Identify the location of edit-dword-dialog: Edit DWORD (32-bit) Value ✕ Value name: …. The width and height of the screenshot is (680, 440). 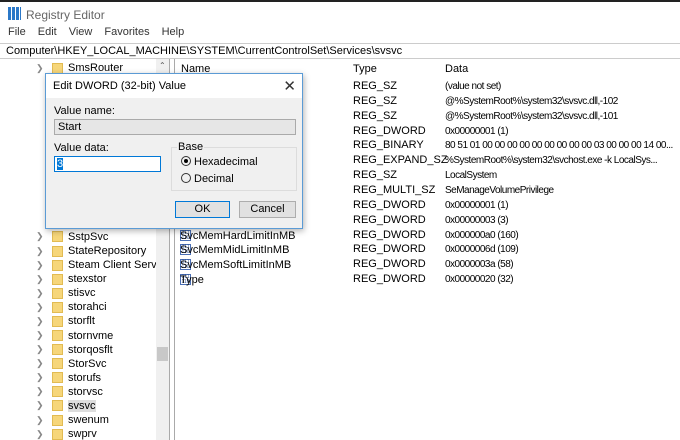
(174, 151).